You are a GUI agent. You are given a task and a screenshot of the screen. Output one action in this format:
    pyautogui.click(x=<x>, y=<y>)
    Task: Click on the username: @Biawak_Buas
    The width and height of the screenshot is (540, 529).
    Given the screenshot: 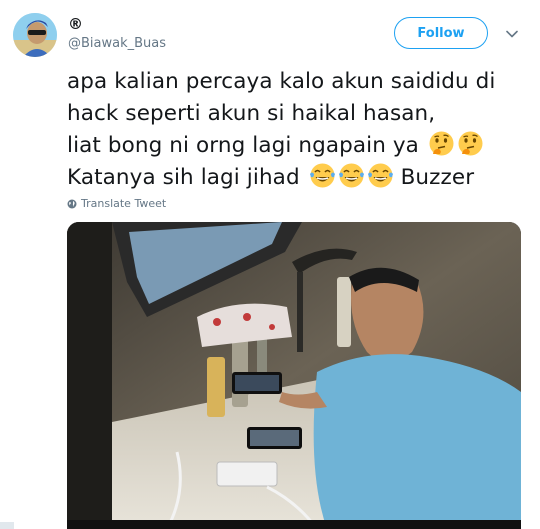 What is the action you would take?
    pyautogui.click(x=117, y=43)
    